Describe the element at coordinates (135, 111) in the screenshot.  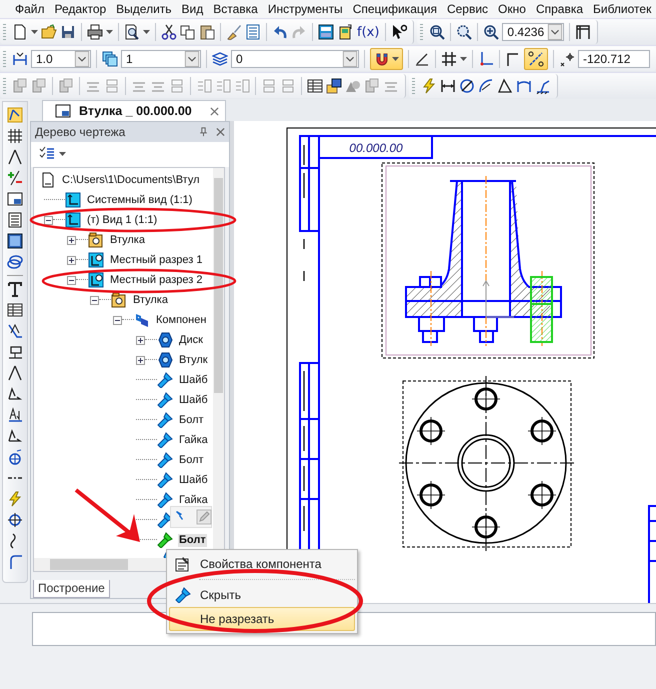
I see `tab-title: Втулка _ 00.000.00` at that location.